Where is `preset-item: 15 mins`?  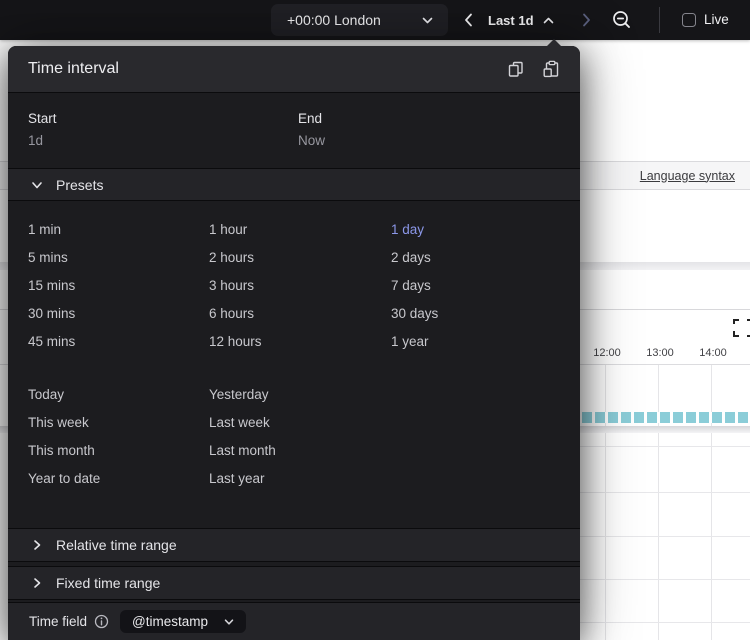
preset-item: 15 mins is located at coordinates (118, 286).